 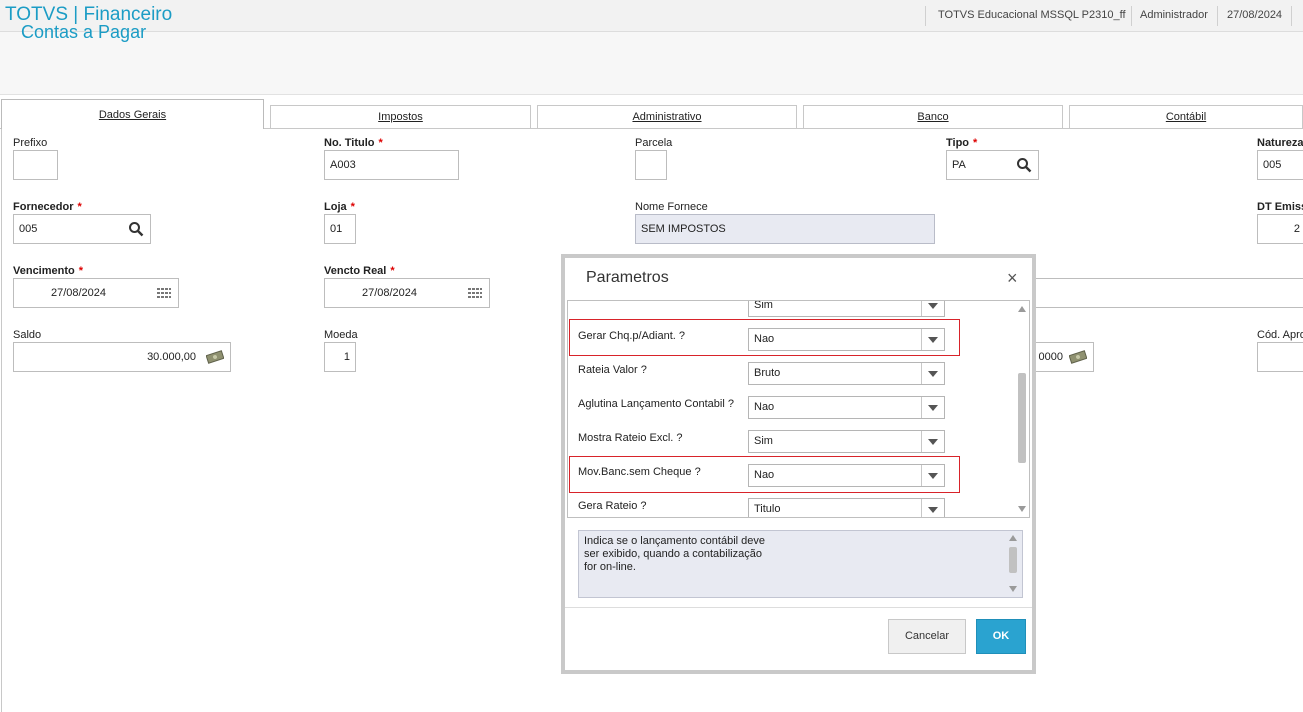 What do you see at coordinates (1151, 293) in the screenshot?
I see `hidden-field-partial` at bounding box center [1151, 293].